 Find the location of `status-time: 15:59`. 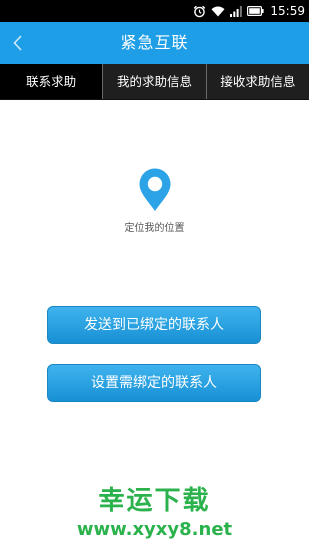

status-time: 15:59 is located at coordinates (287, 11).